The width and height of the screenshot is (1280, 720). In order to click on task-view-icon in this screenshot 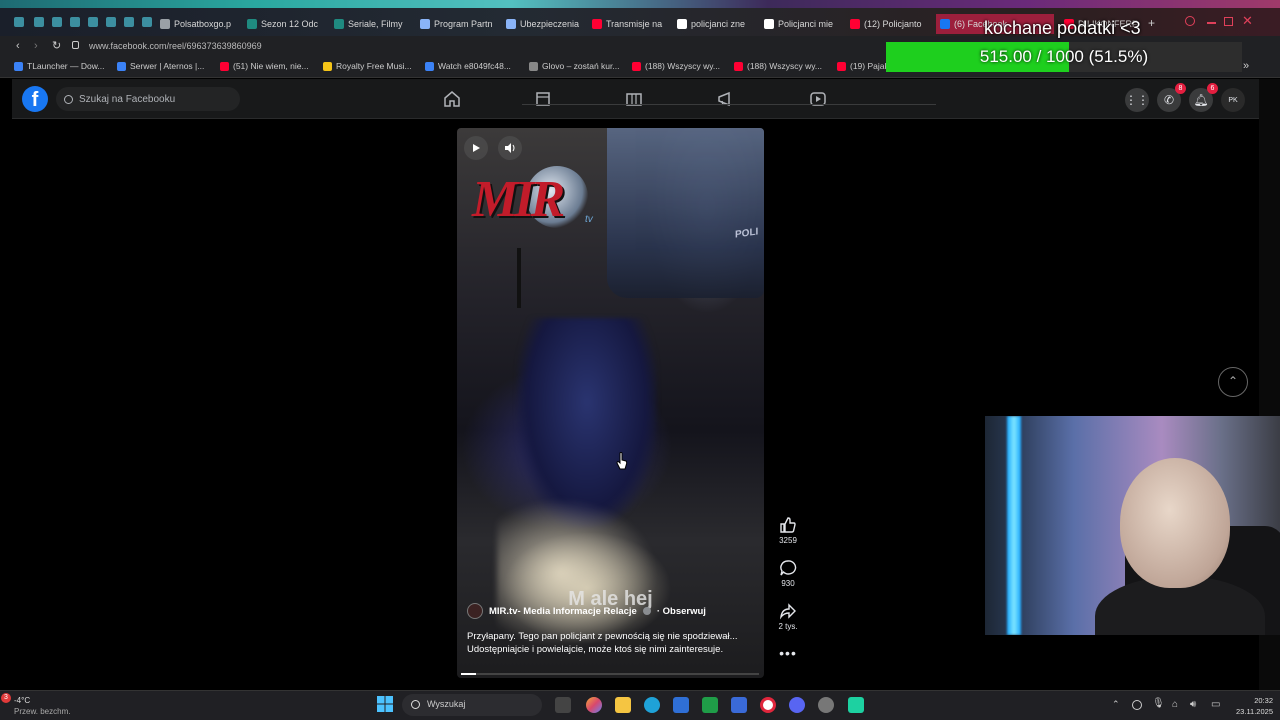, I will do `click(563, 705)`.